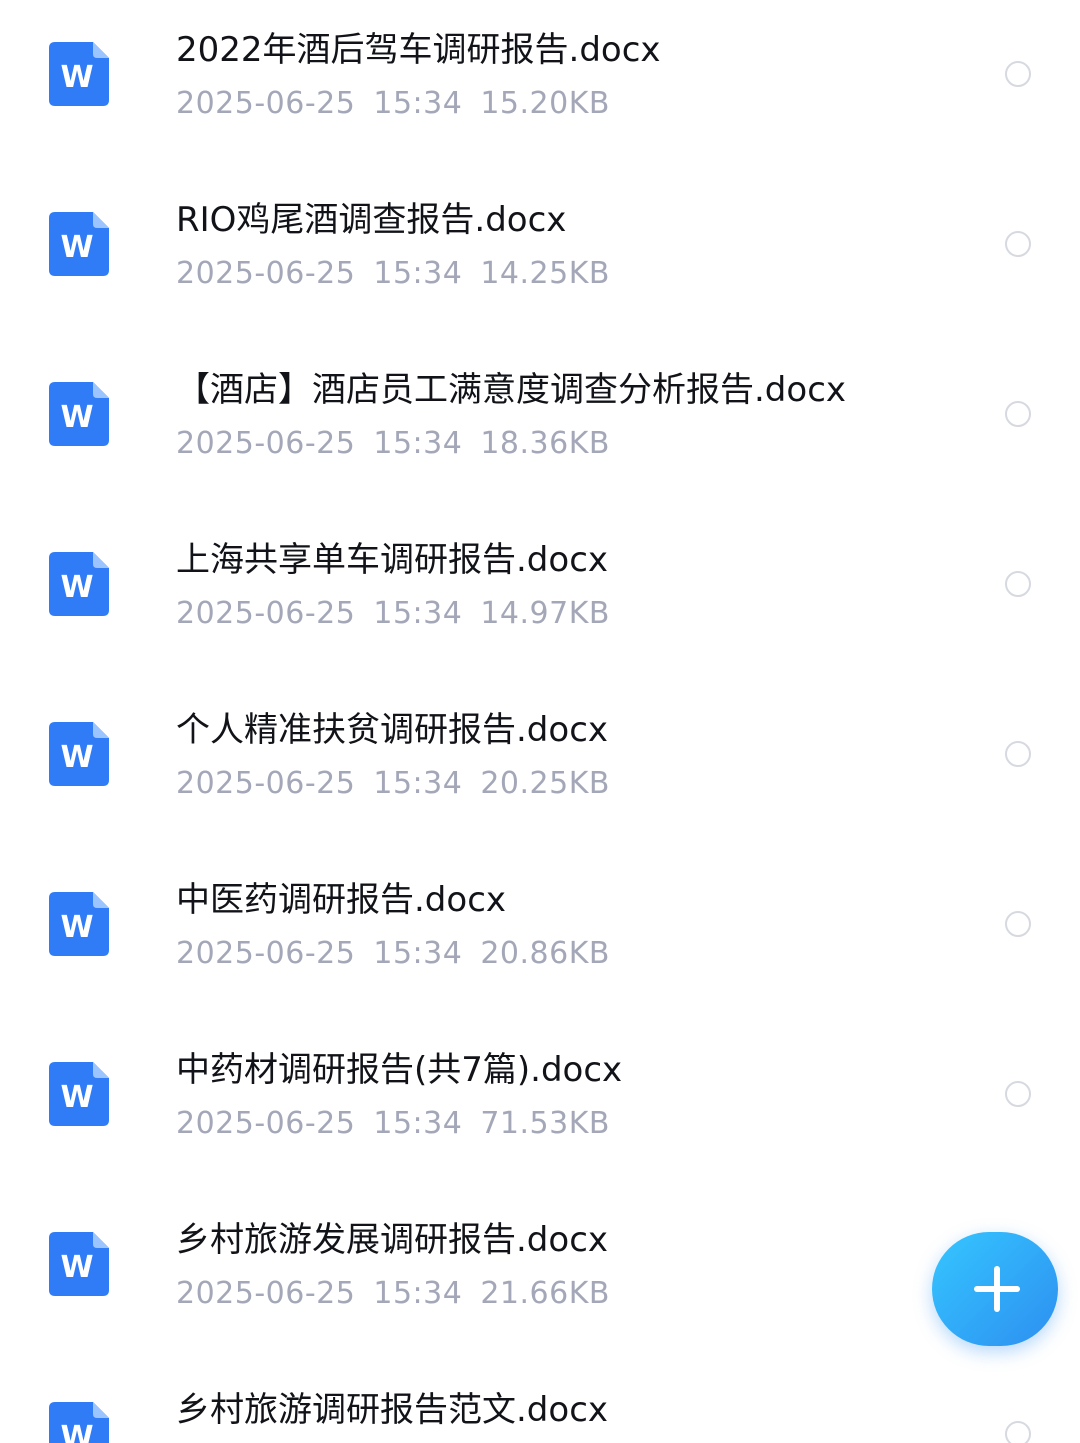 The width and height of the screenshot is (1080, 1443). Describe the element at coordinates (540, 765) in the screenshot. I see `list-item: W 个人精准扶贫调研报告.docx 2025-06-25 15:34 20.25KB` at that location.